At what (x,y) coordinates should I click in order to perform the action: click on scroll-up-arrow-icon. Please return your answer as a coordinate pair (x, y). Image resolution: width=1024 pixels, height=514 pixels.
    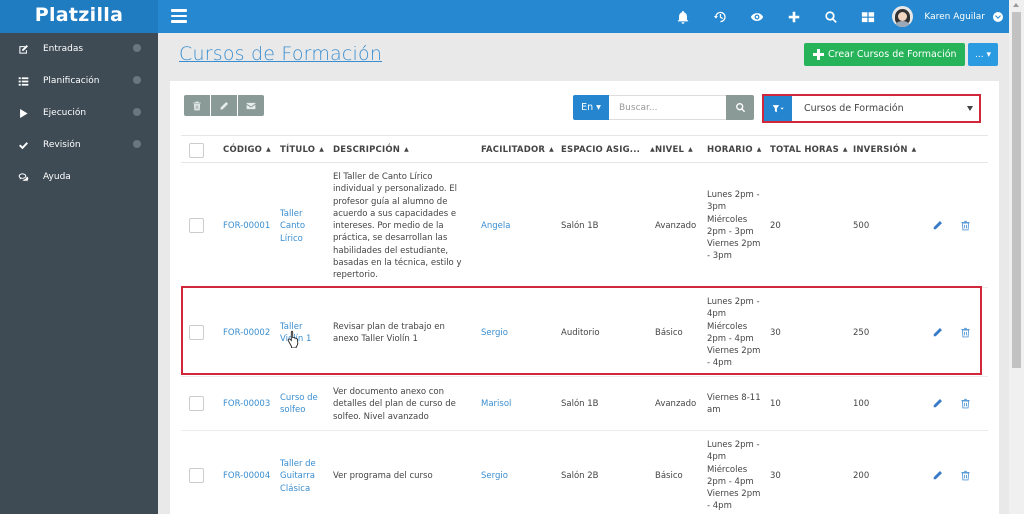
    Looking at the image, I should click on (1016, 5).